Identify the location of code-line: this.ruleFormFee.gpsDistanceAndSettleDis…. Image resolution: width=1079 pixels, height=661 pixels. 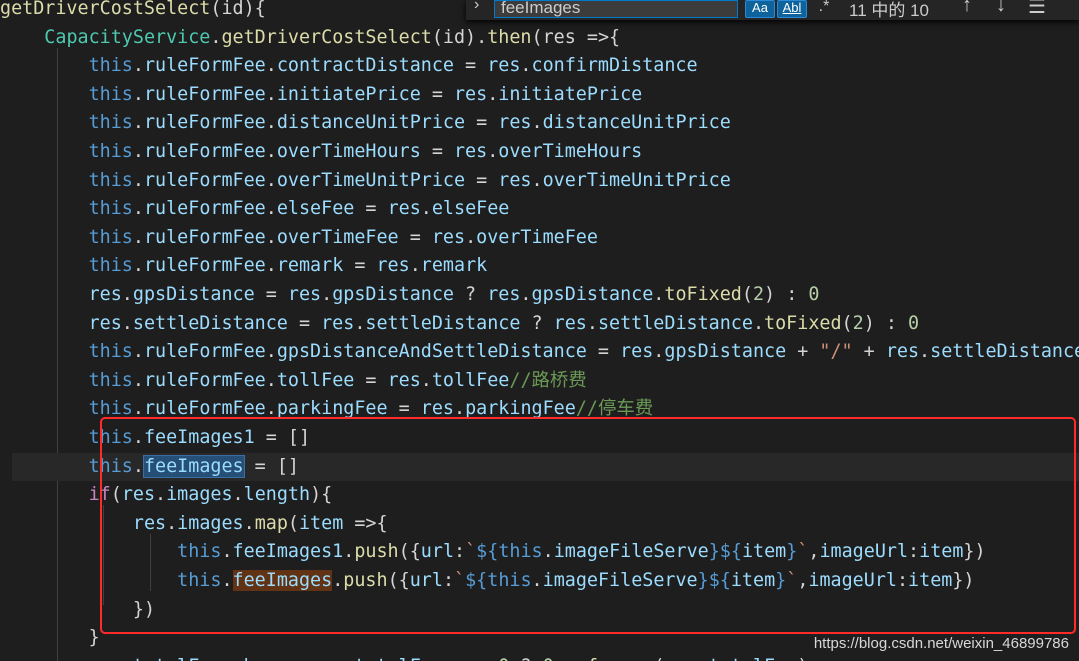
(539, 352).